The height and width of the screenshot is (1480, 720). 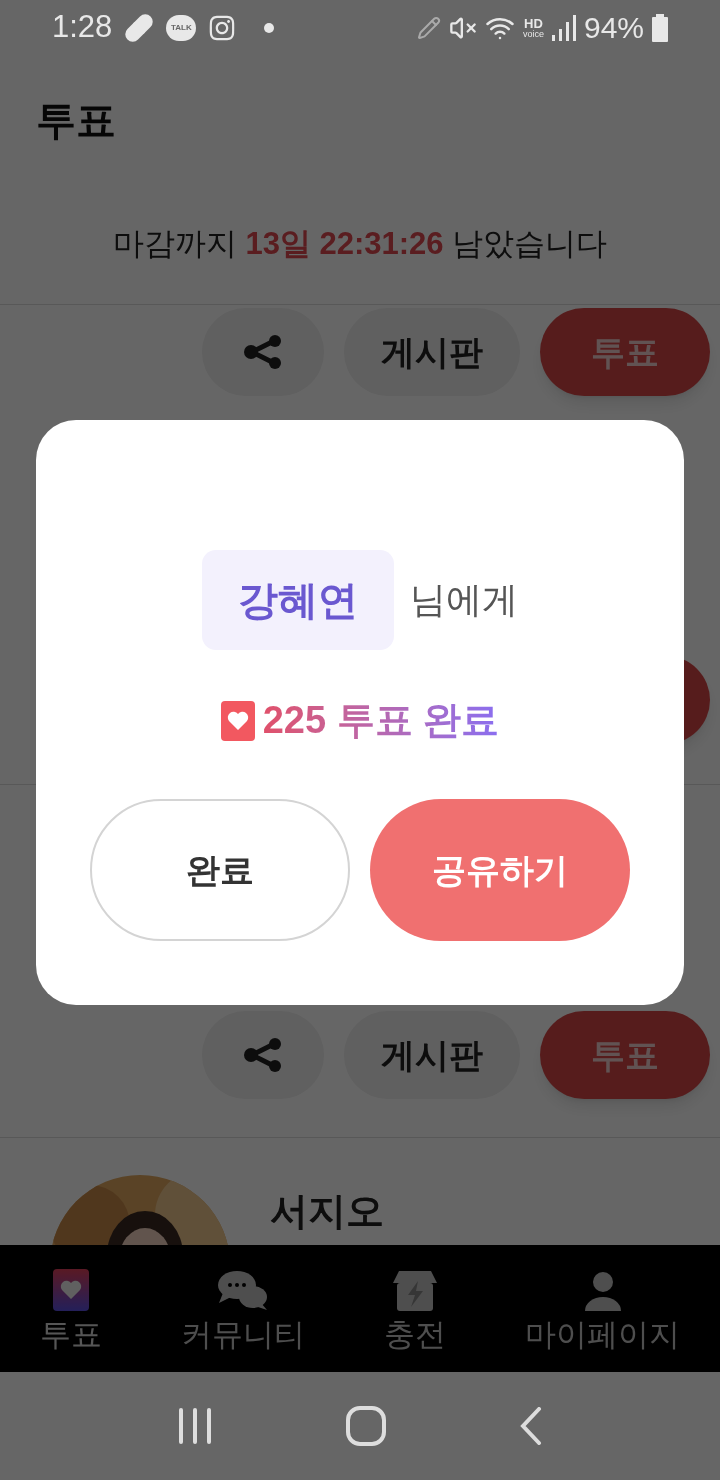 I want to click on back-icon, so click(x=531, y=1426).